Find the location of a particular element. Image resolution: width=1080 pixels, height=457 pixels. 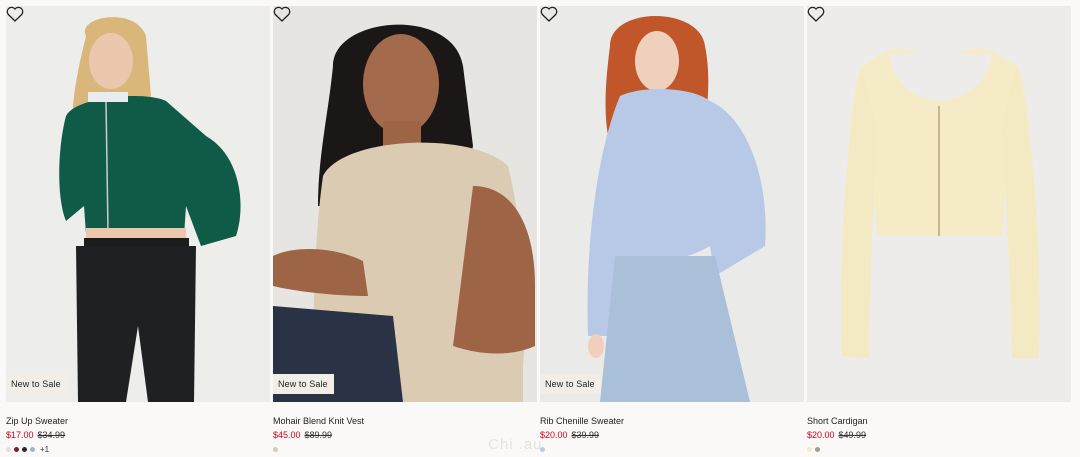

product-title: Short Cardigan is located at coordinates (939, 422).